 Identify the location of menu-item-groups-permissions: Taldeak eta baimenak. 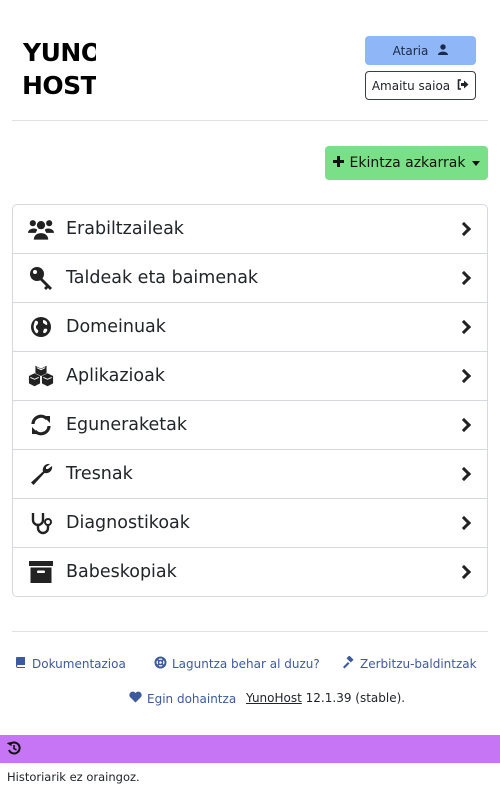
(250, 277).